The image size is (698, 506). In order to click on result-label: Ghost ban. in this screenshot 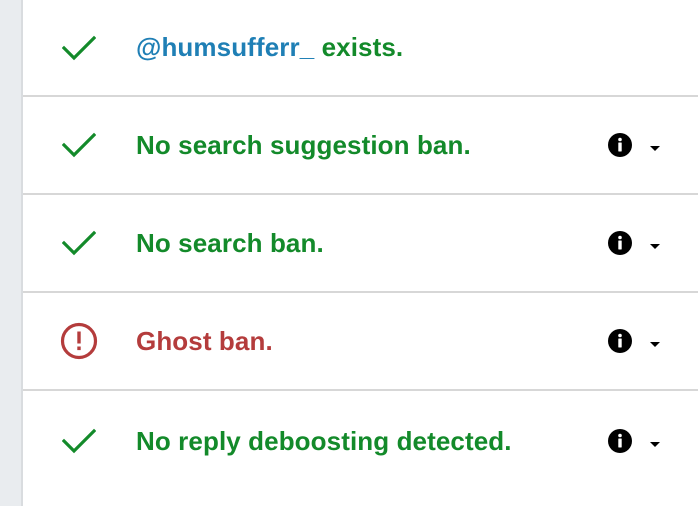, I will do `click(204, 340)`.